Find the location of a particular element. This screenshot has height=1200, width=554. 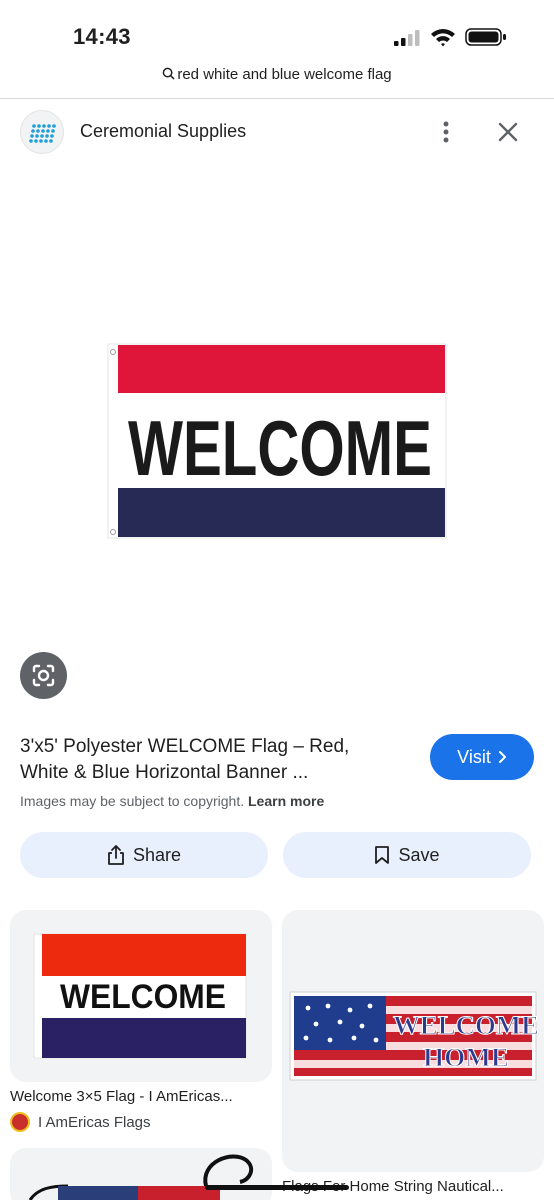

bookmark-icon is located at coordinates (382, 855).